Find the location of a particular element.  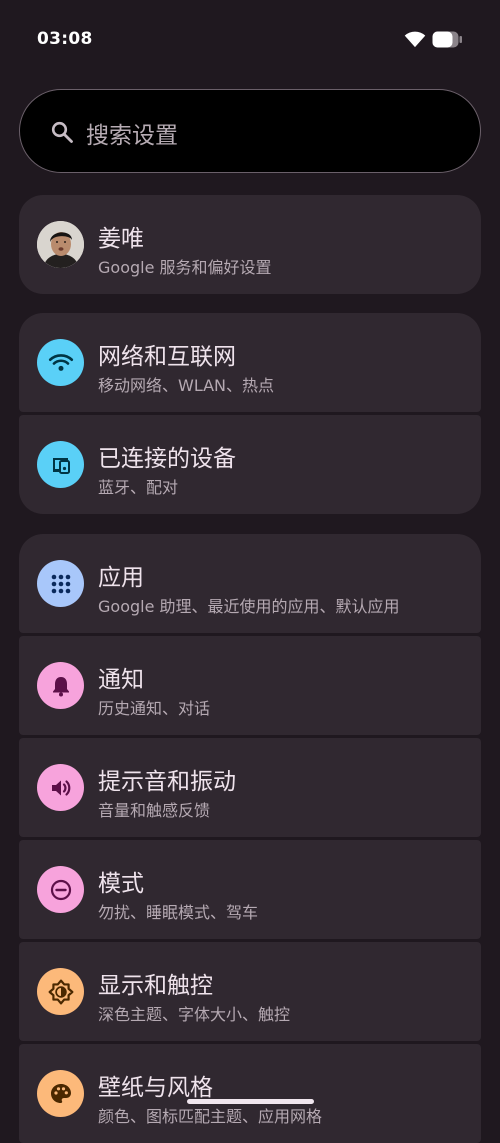

settings-item-network: 网络和互联网 移动网络、WLAN、热点 is located at coordinates (250, 362).